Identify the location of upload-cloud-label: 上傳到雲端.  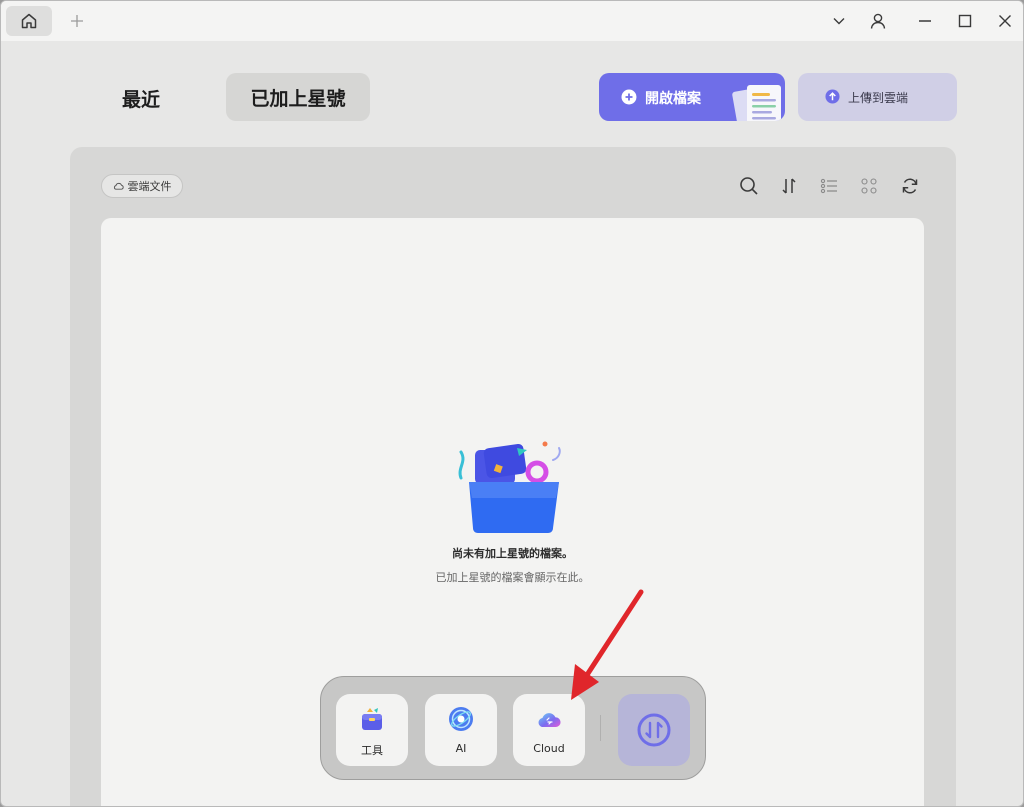
(878, 98).